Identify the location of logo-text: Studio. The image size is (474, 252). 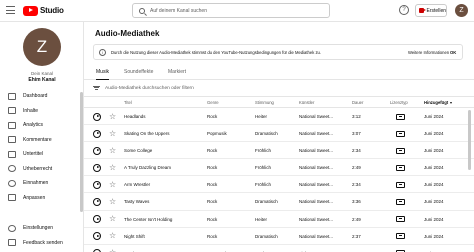
(52, 10).